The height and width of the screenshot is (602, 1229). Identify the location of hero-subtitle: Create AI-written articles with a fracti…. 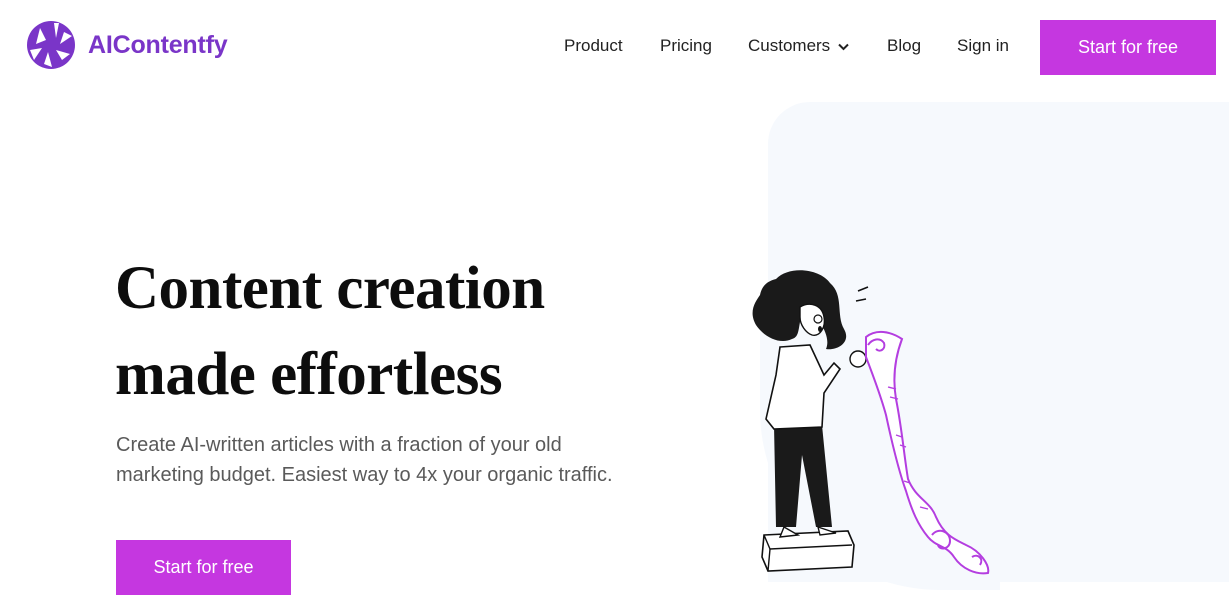
(364, 460).